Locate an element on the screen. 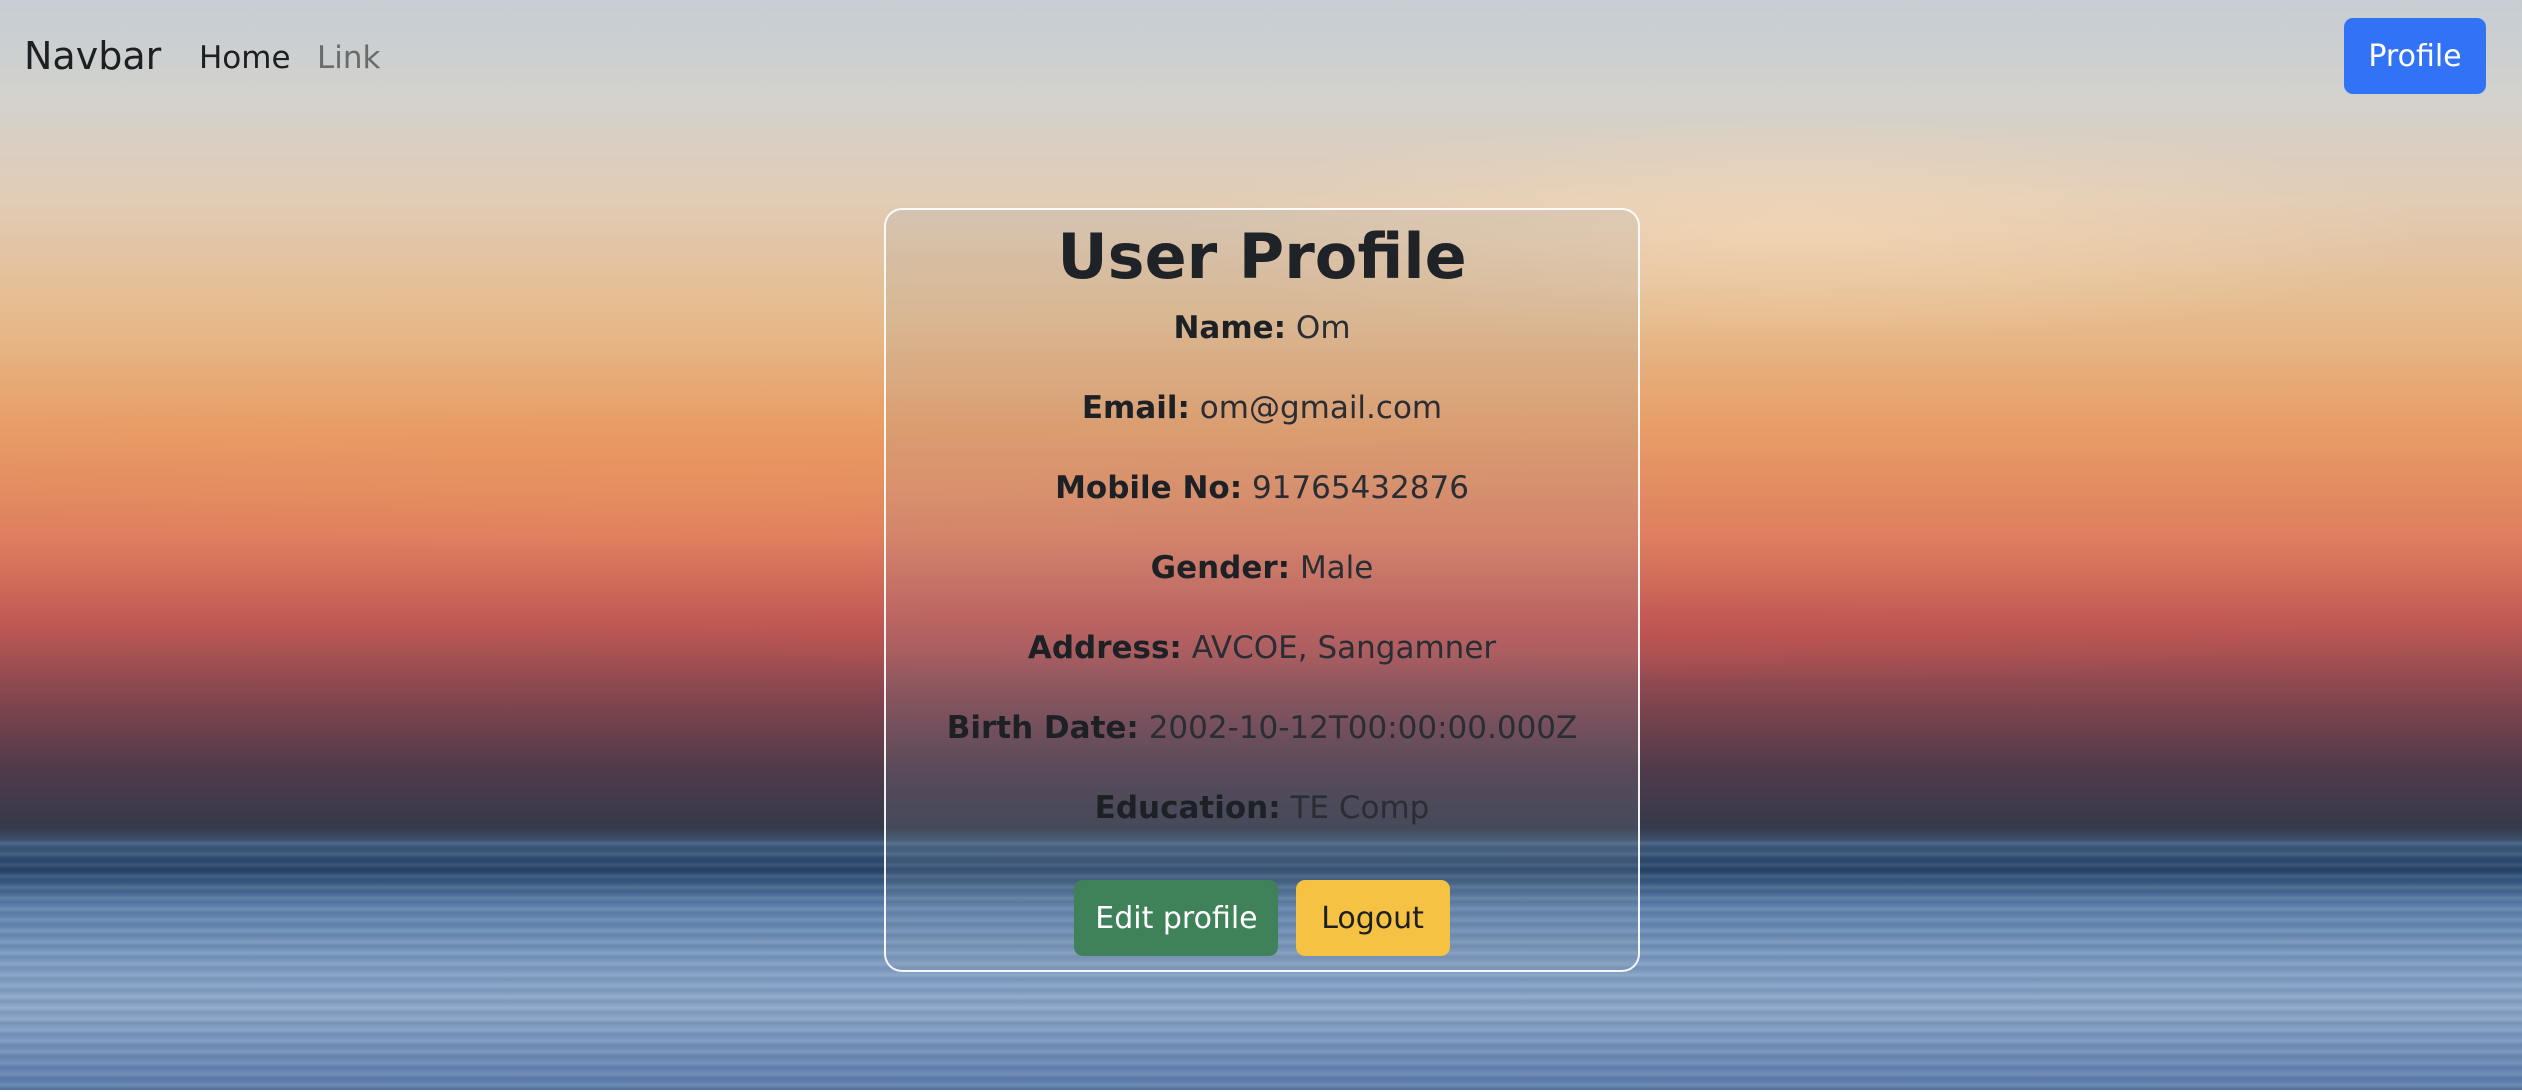  field-label: Mobile No: is located at coordinates (1149, 488).